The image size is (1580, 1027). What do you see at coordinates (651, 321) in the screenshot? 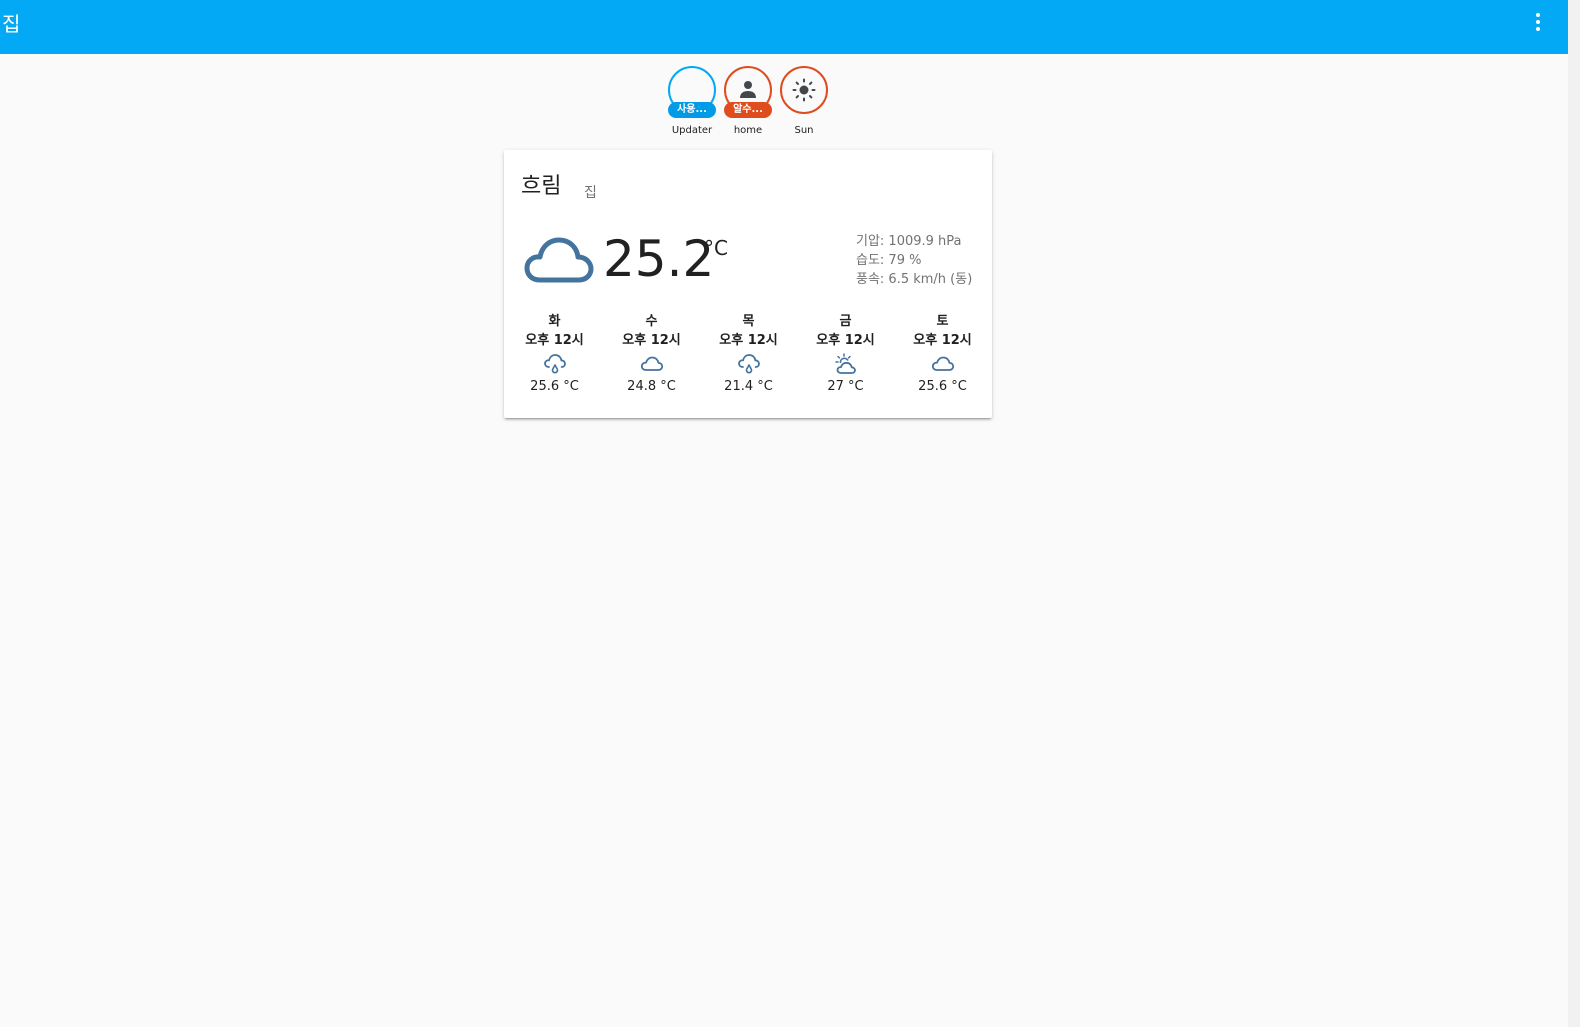
I see `forecast-weekday: 수` at bounding box center [651, 321].